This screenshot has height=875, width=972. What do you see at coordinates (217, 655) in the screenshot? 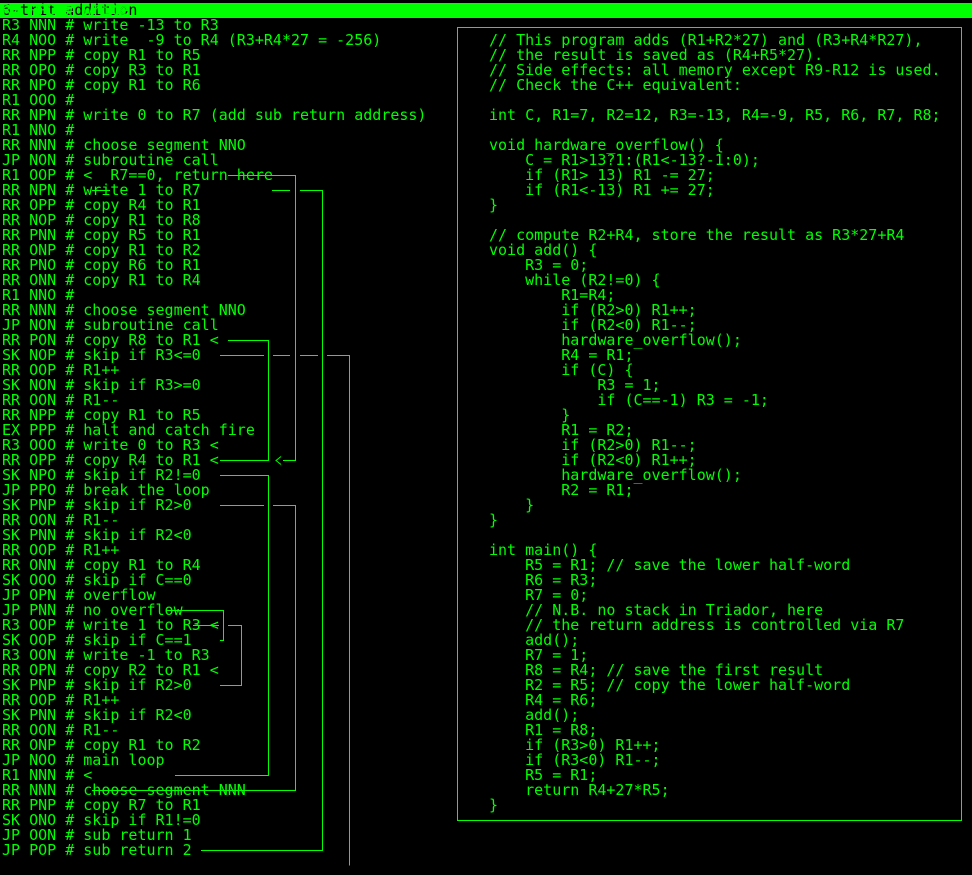
I see `jump-line-no-overflow` at bounding box center [217, 655].